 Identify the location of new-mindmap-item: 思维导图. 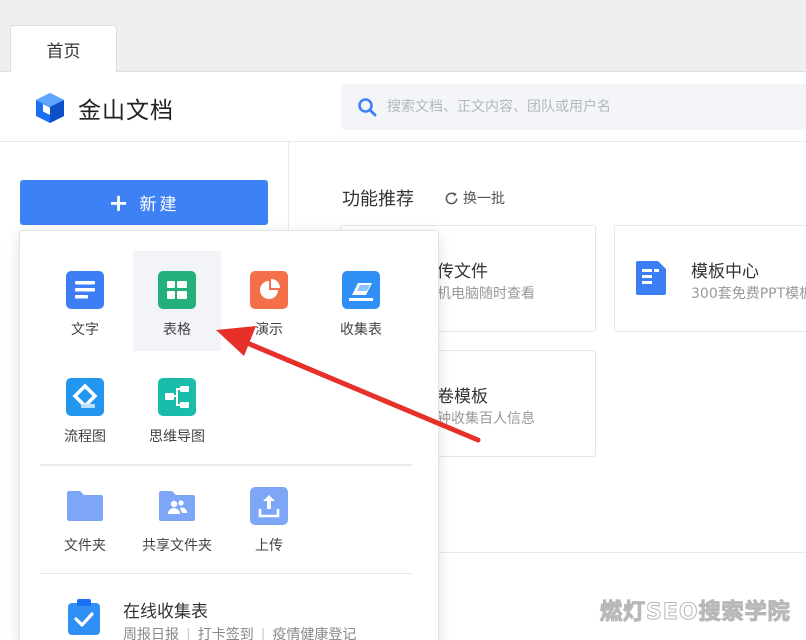
(177, 408).